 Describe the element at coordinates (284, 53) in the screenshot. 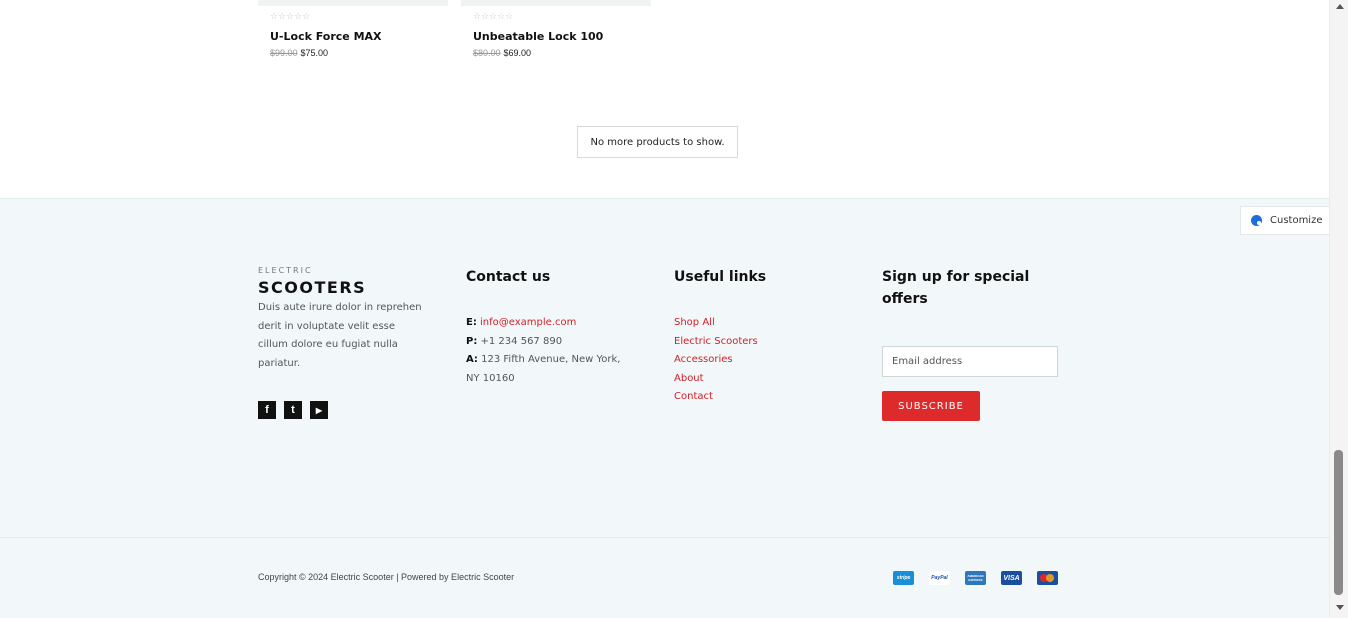

I see `old-price: $99.00` at that location.